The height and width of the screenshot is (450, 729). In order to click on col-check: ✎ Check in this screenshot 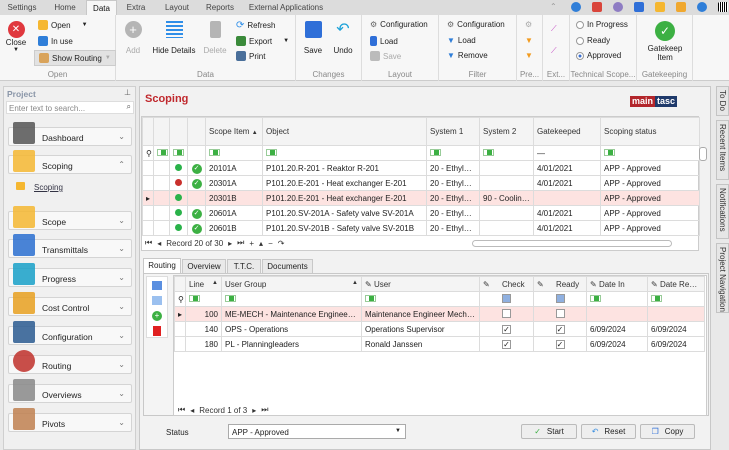, I will do `click(506, 284)`.